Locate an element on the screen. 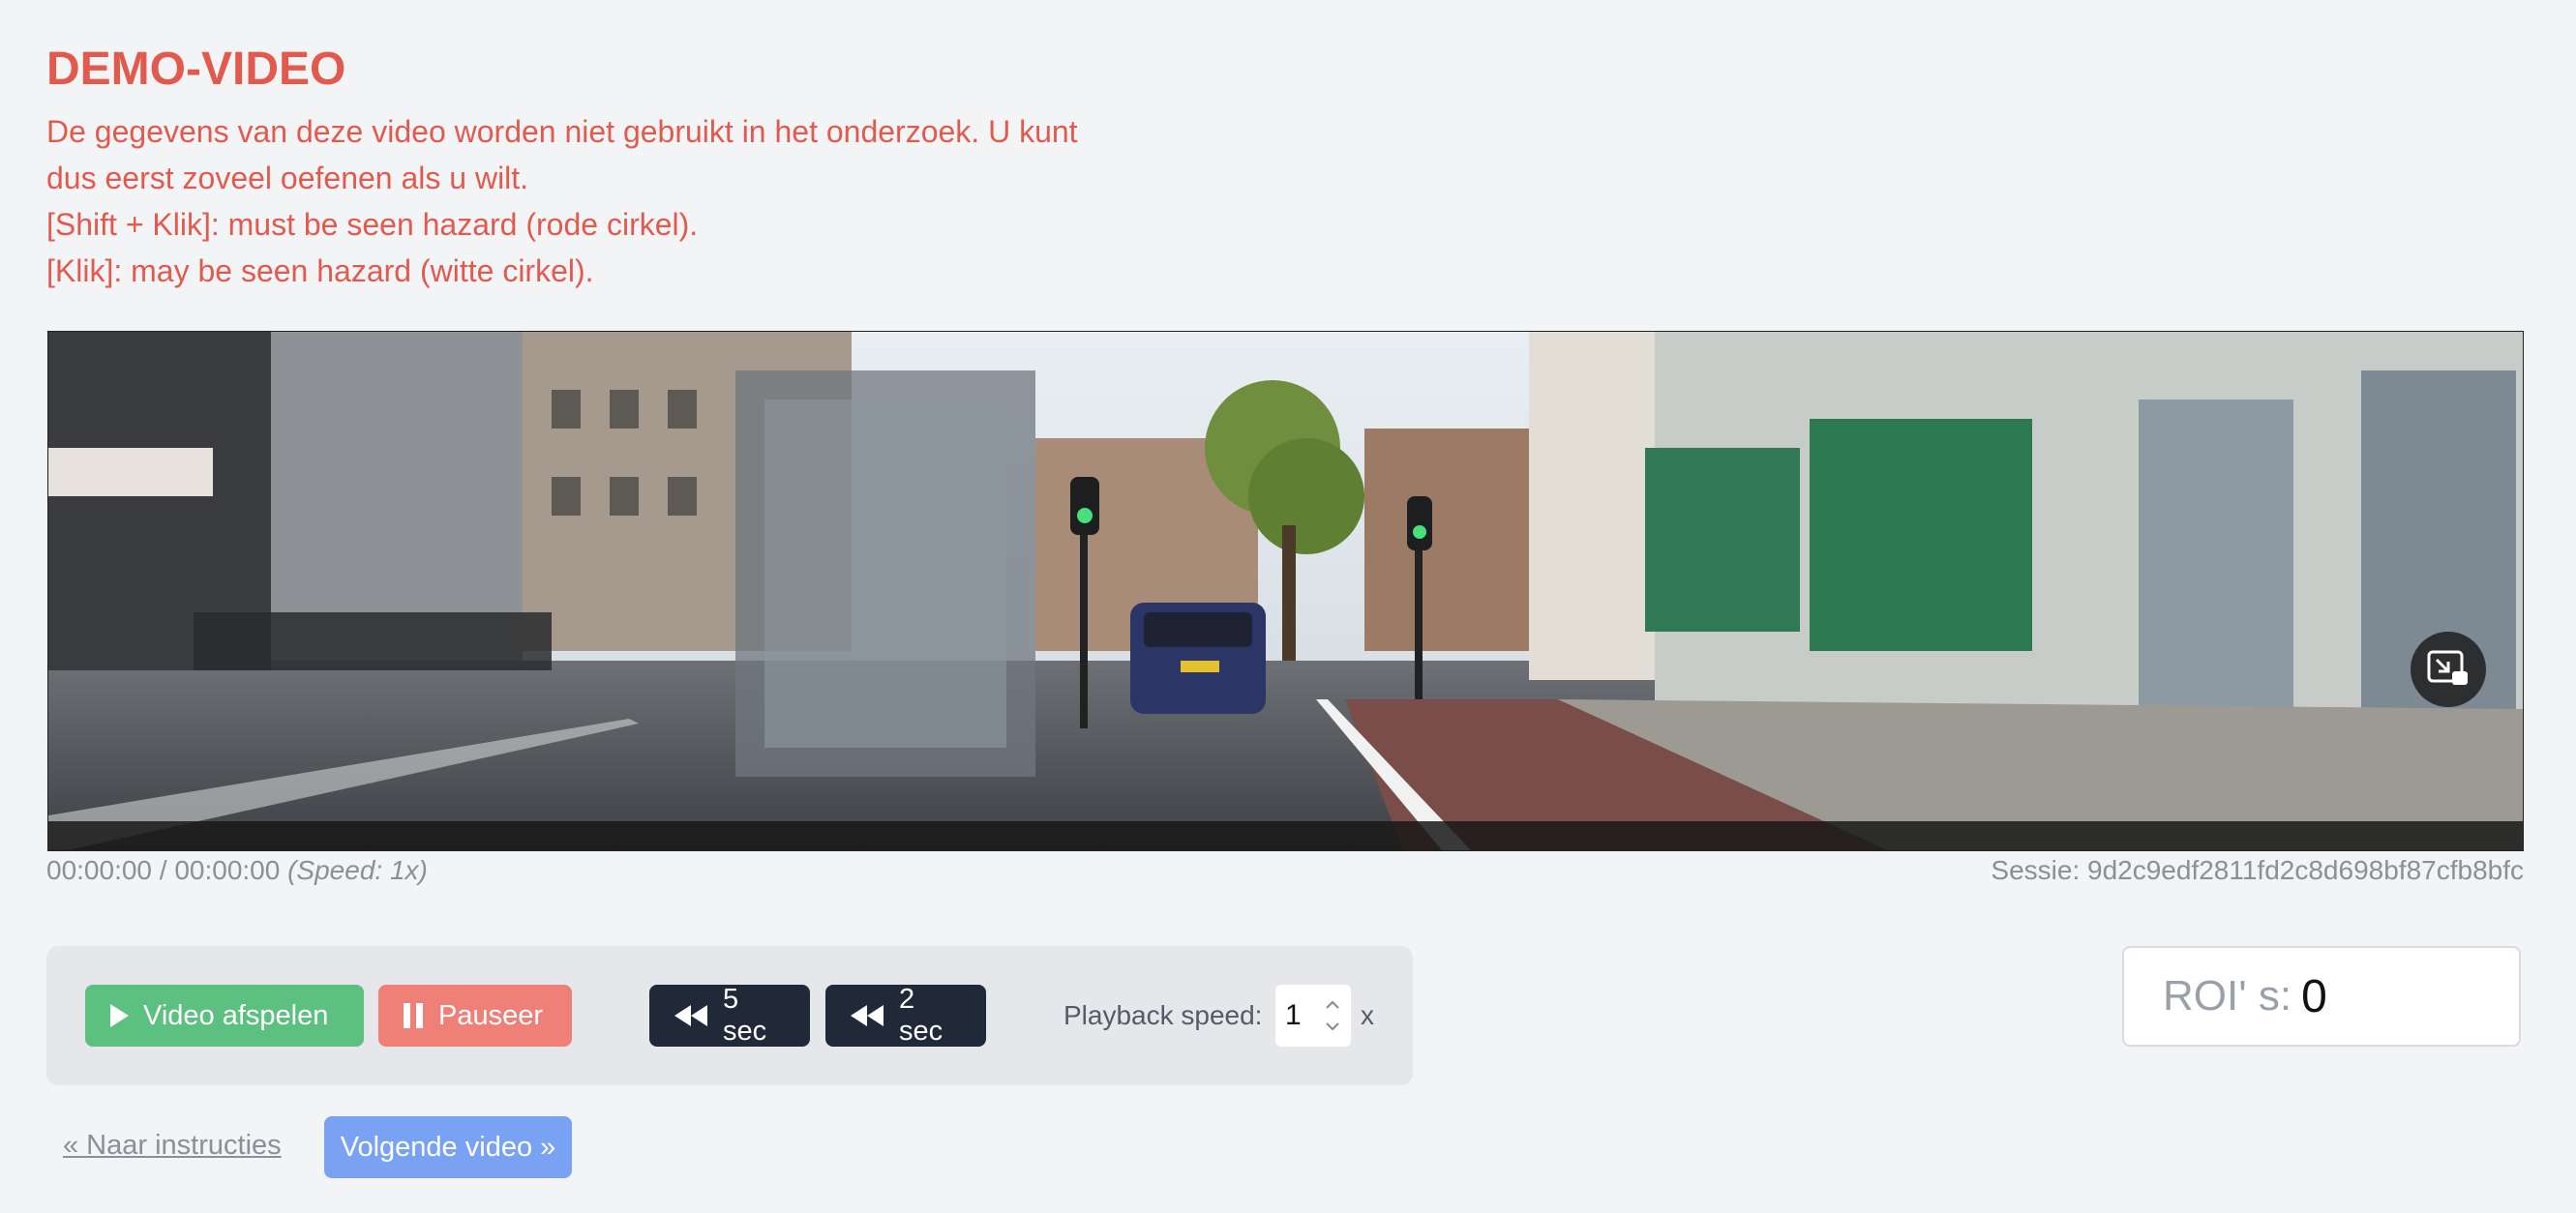 This screenshot has height=1213, width=2576. building-far is located at coordinates (1446, 540).